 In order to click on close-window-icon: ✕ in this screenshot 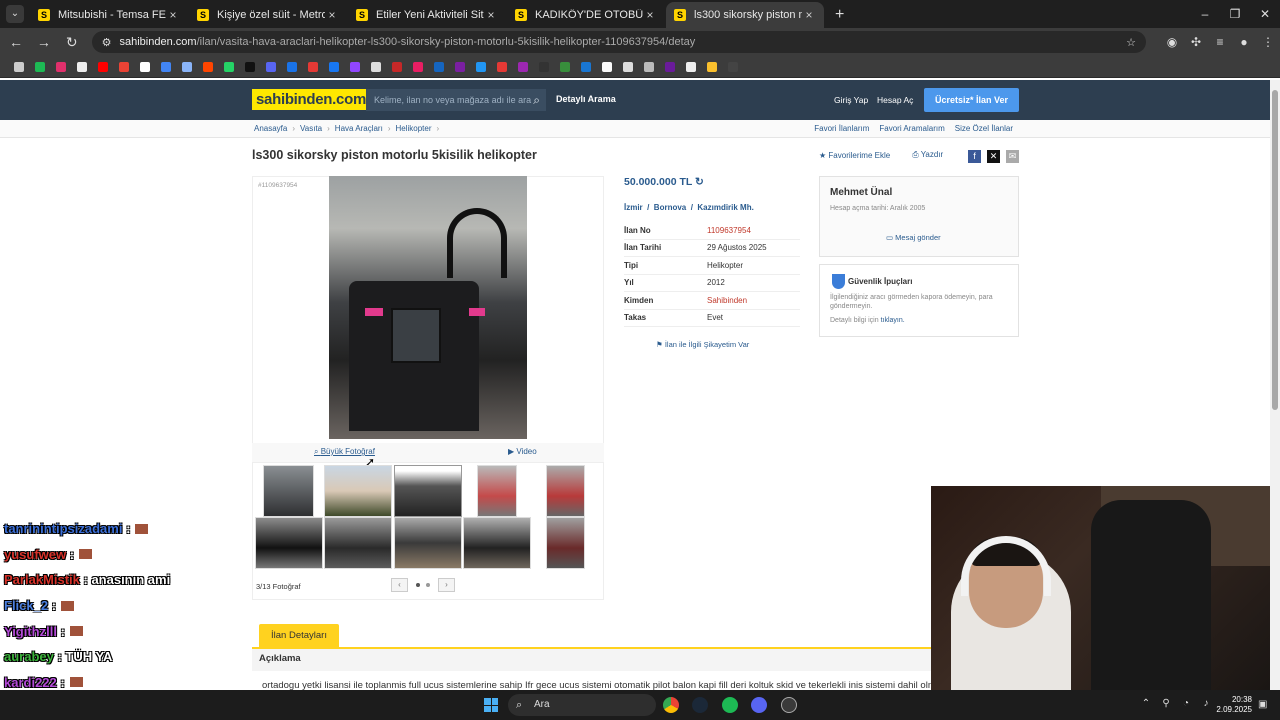, I will do `click(1265, 14)`.